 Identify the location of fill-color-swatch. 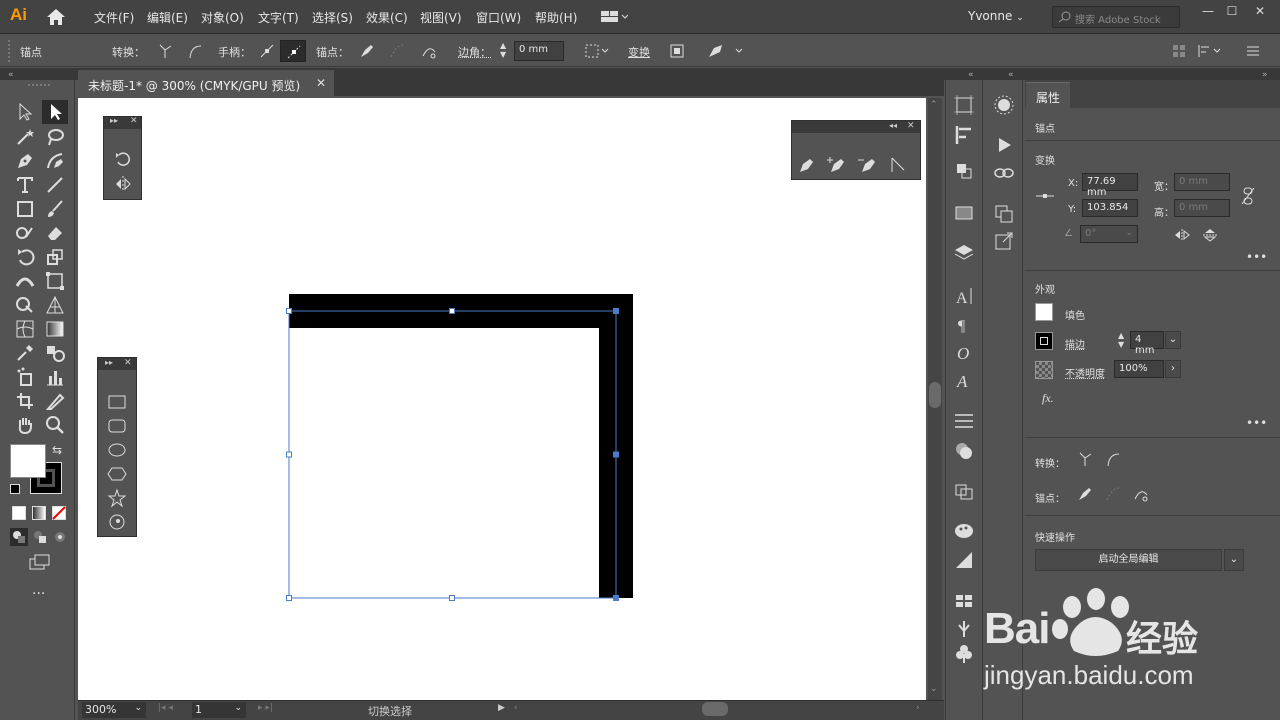
(1044, 312).